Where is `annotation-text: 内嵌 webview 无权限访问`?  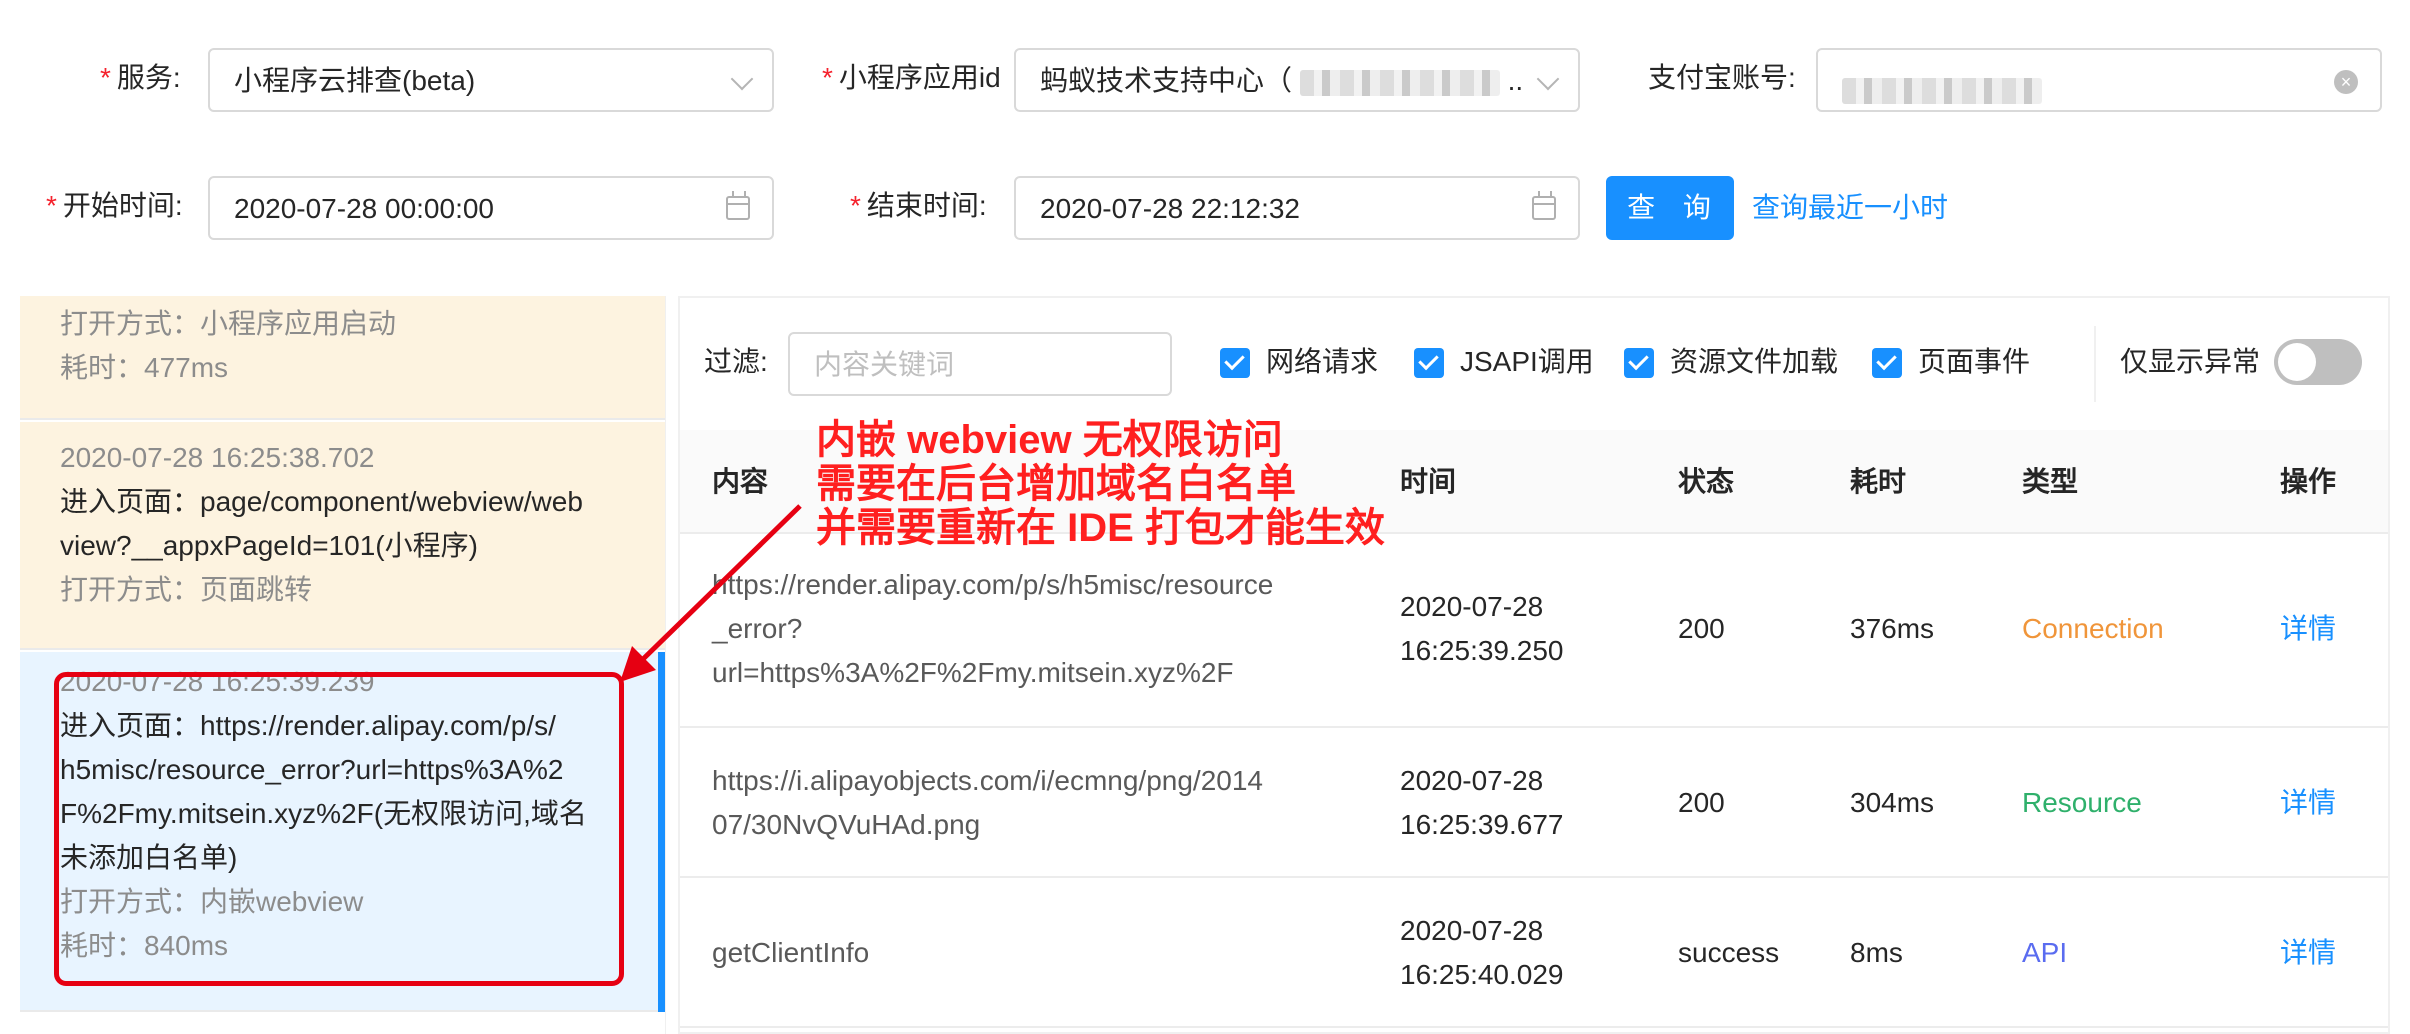 annotation-text: 内嵌 webview 无权限访问 is located at coordinates (1049, 440).